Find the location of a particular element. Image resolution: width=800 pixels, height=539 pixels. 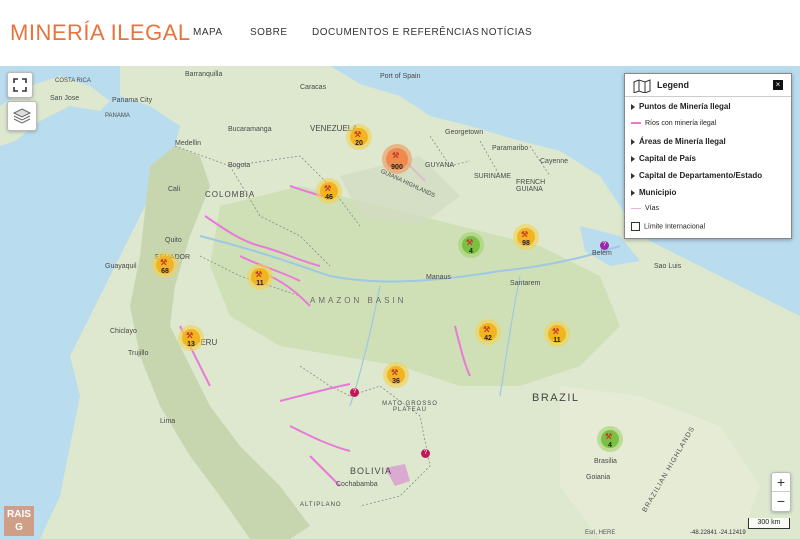

basemap-layers-button is located at coordinates (22, 116).